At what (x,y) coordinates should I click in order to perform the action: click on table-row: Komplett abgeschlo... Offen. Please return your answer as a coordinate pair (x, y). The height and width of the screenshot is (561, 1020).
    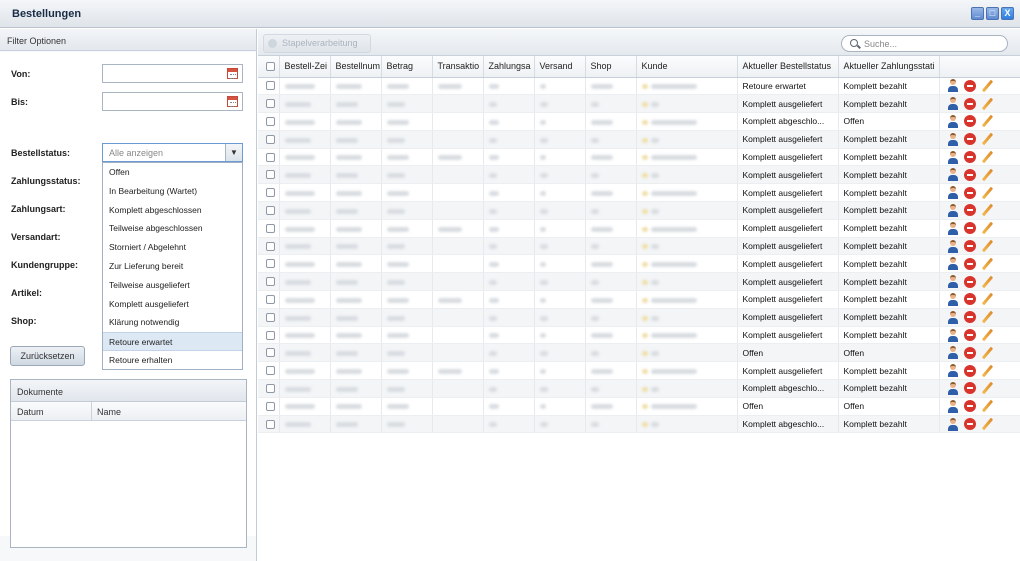
    Looking at the image, I should click on (639, 121).